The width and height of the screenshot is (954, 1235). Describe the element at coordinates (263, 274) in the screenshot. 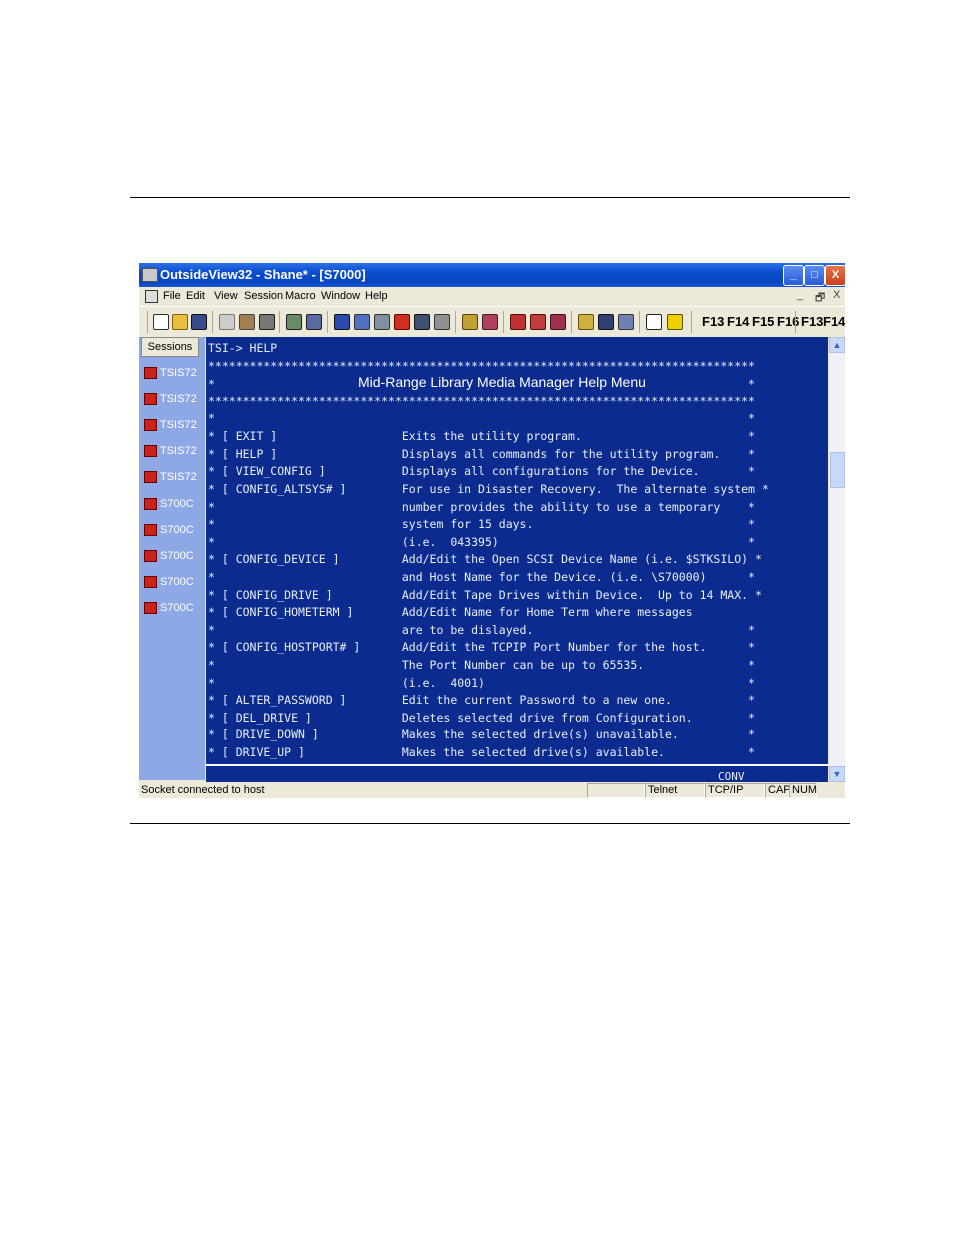

I see `window-title: OutsideView32 - Shane* - [S7000]` at that location.